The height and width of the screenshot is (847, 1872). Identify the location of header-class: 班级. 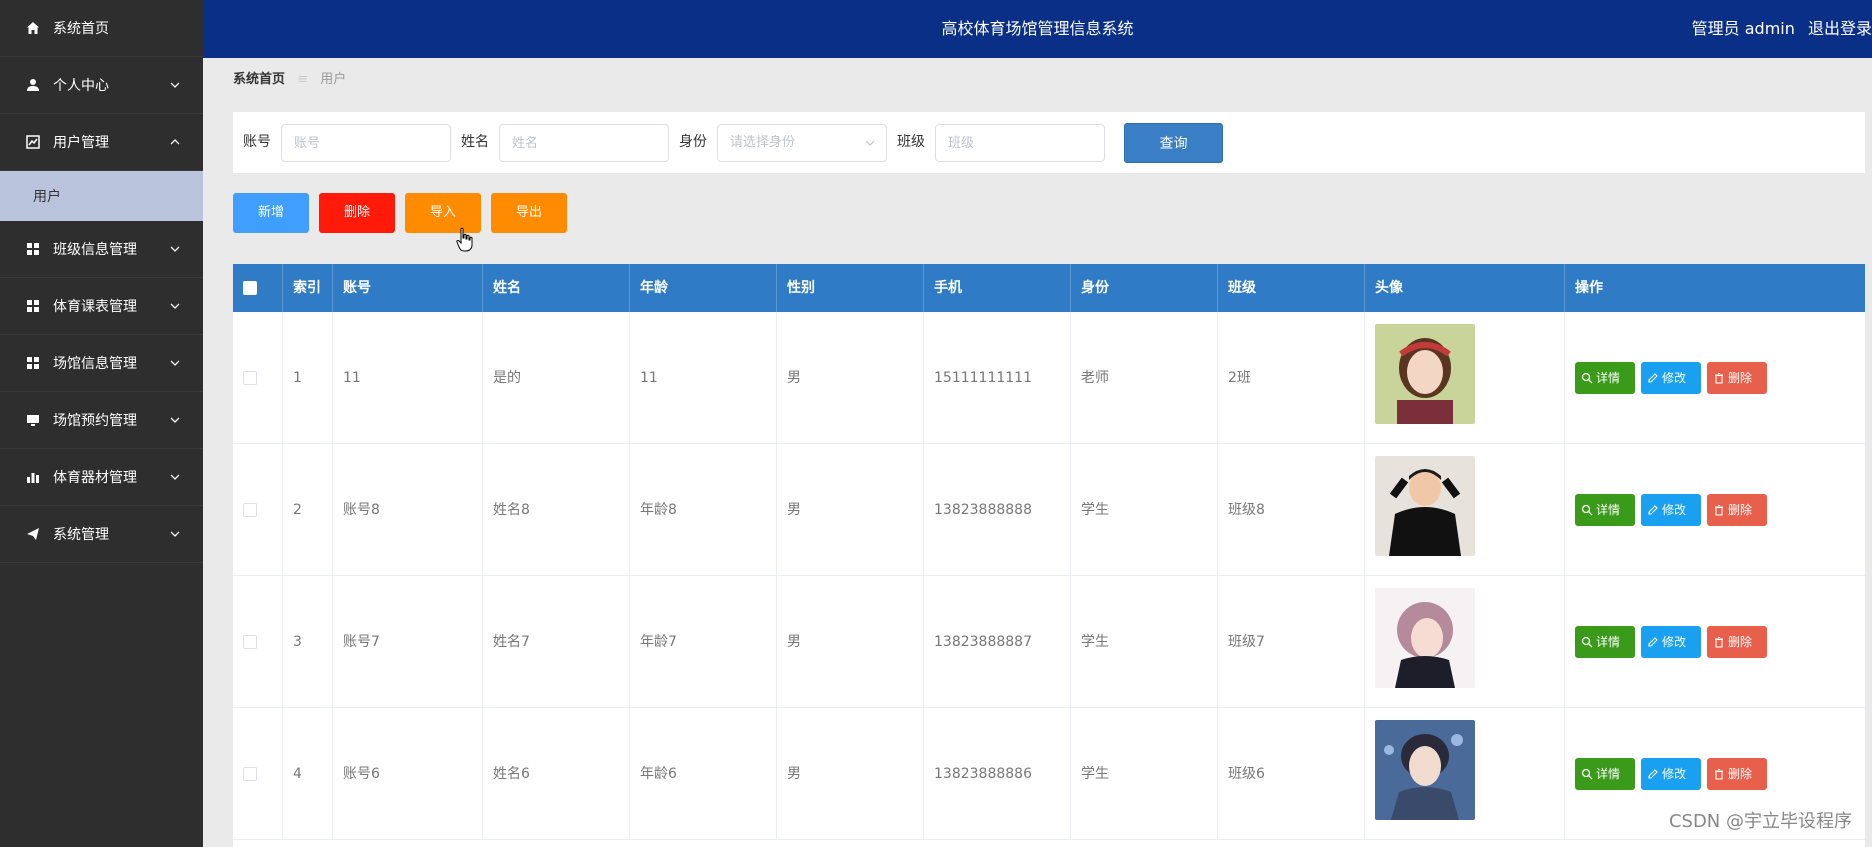
(1291, 288).